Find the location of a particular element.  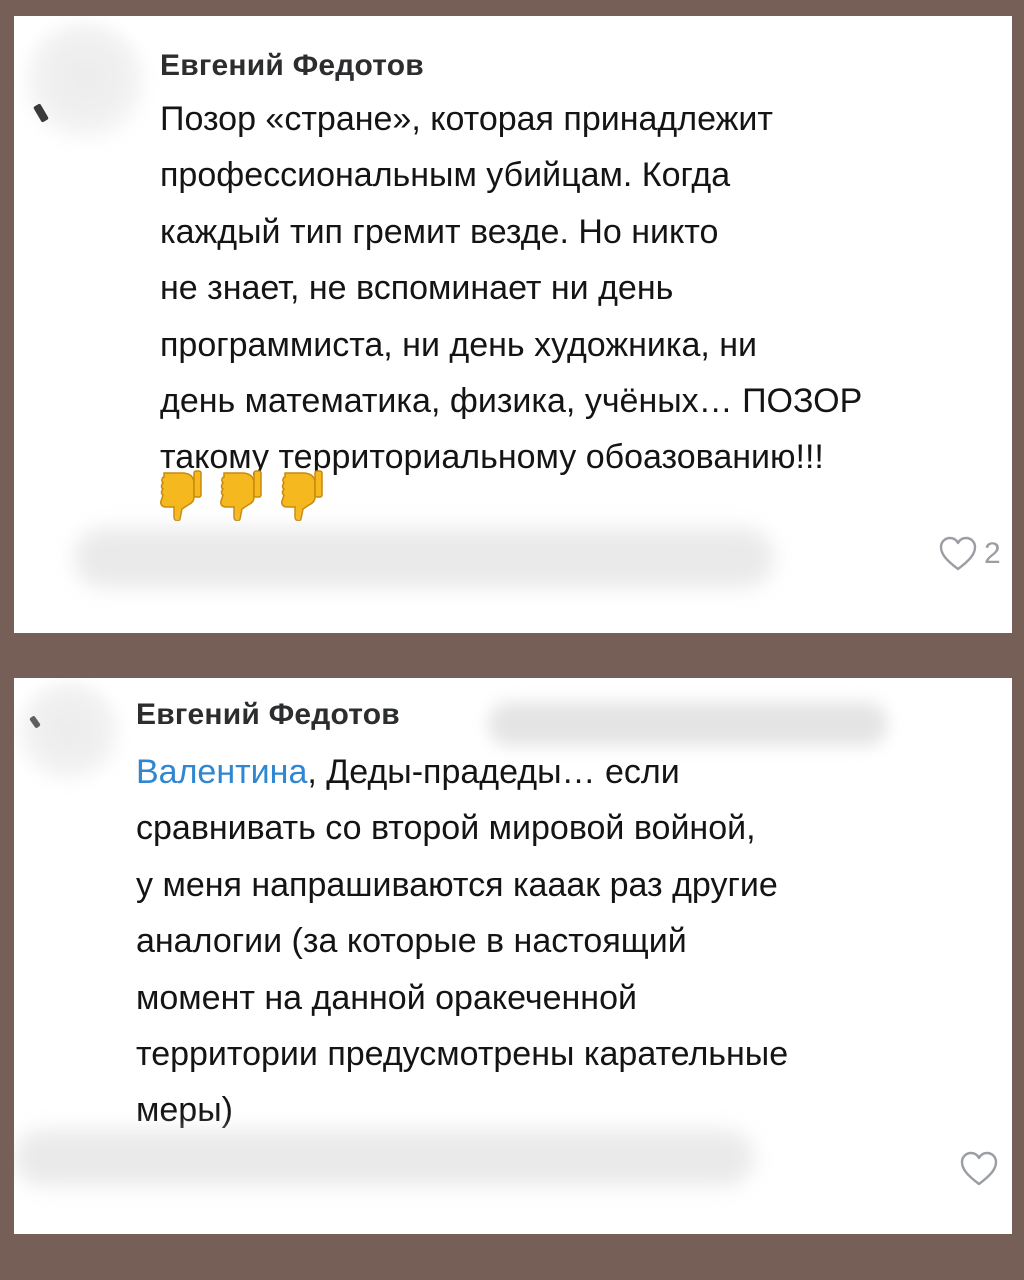

comment-line: Валентина, Деды-прадеды… если is located at coordinates (462, 772).